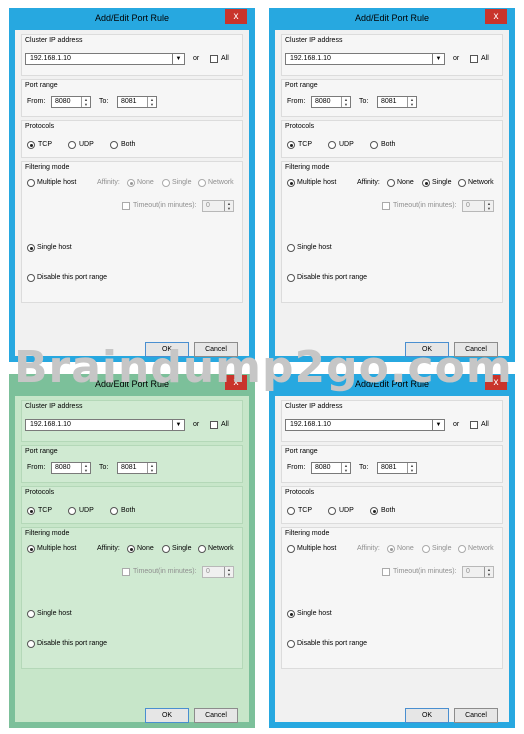  Describe the element at coordinates (165, 571) in the screenshot. I see `timeout-label: Timeout(in minutes):` at that location.